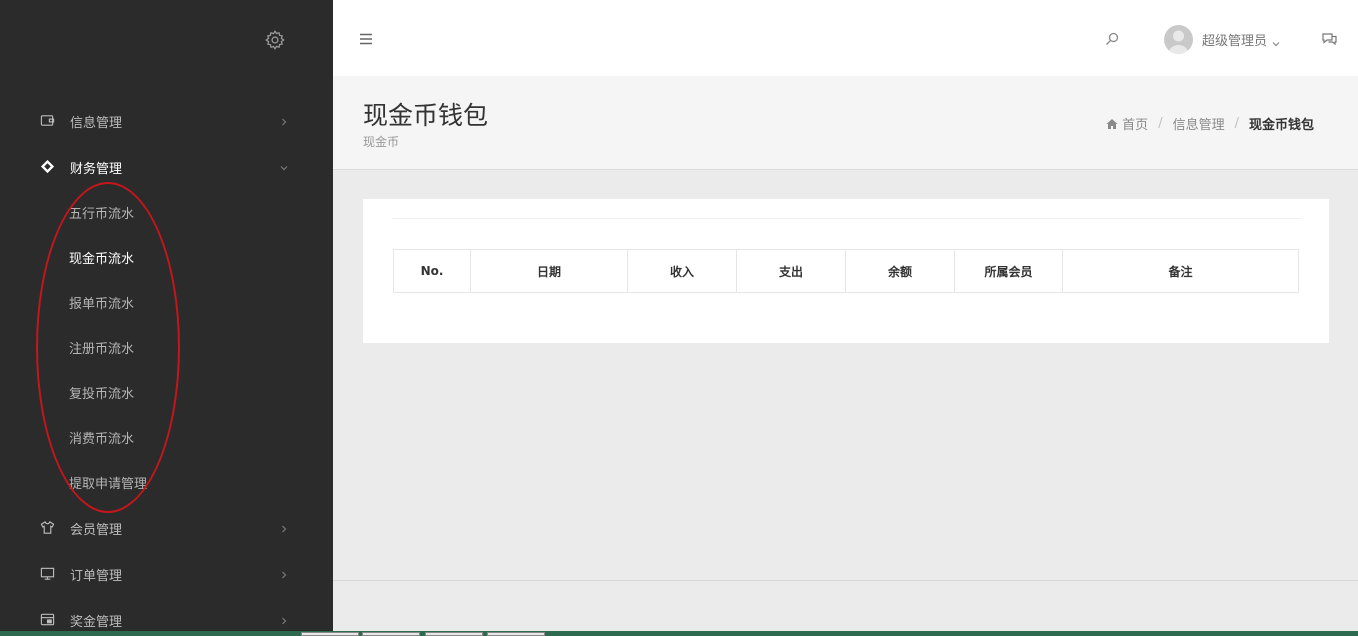 This screenshot has height=636, width=1358. Describe the element at coordinates (166, 302) in the screenshot. I see `sidebar-subitem-order-coin-flow: 报单币流水` at that location.